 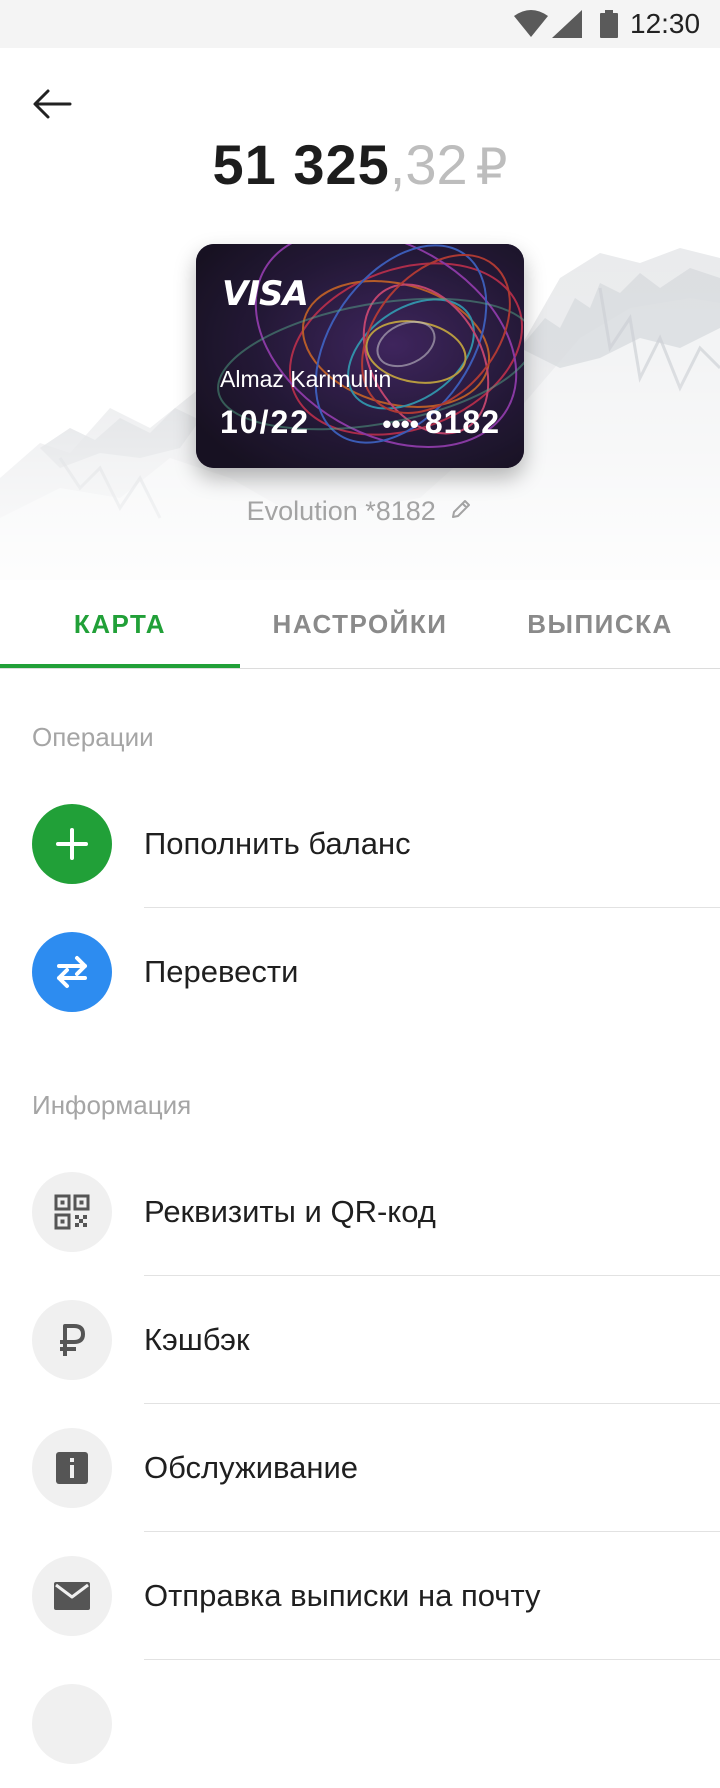 What do you see at coordinates (93, 737) in the screenshot?
I see `section-title-operations: Операции` at bounding box center [93, 737].